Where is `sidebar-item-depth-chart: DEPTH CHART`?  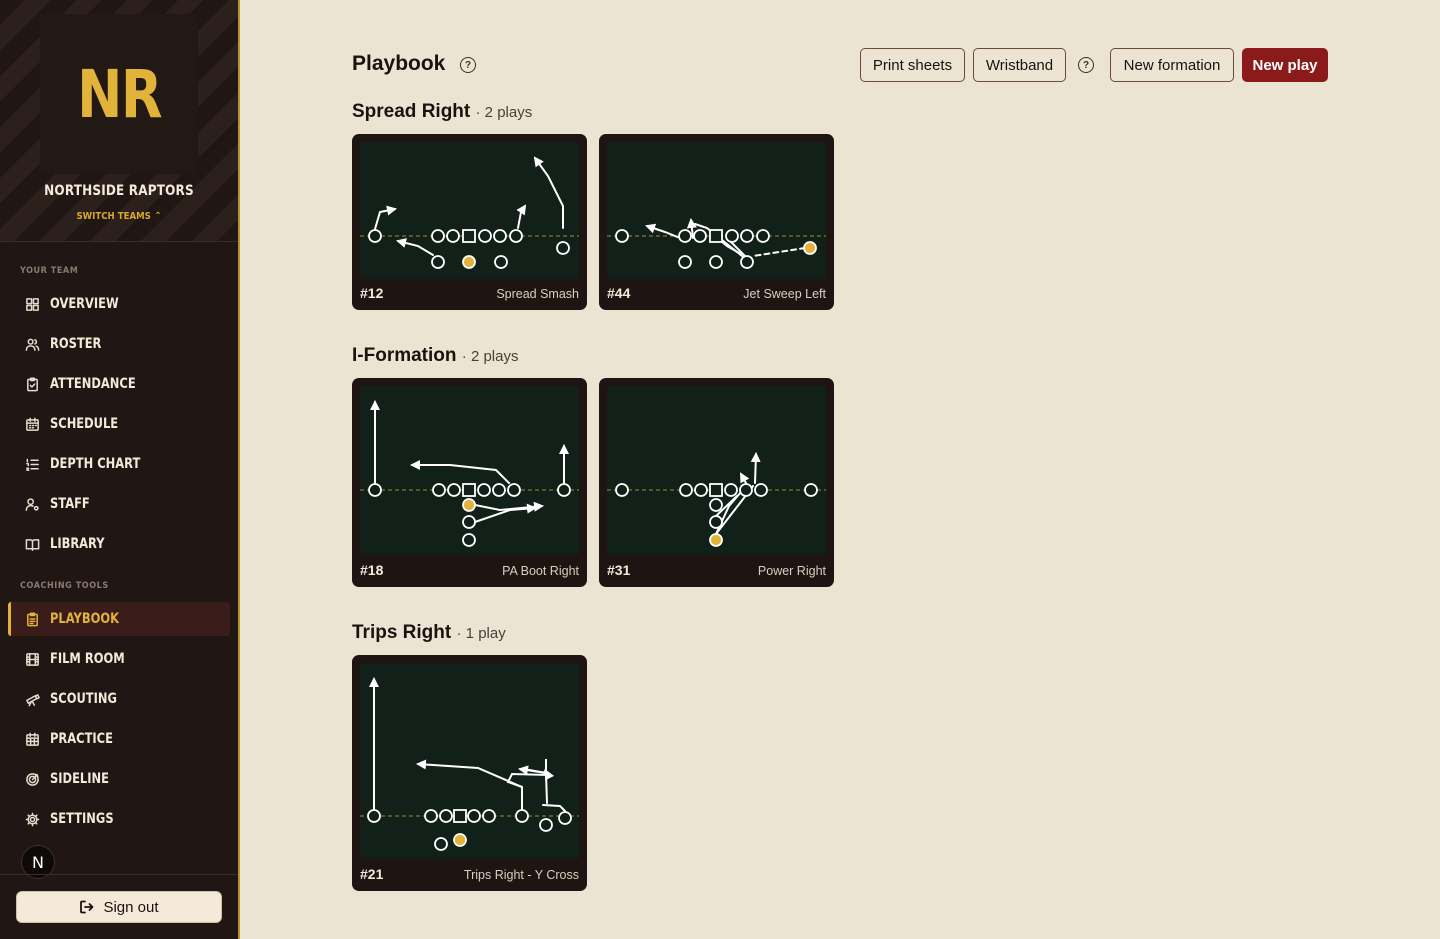 sidebar-item-depth-chart: DEPTH CHART is located at coordinates (119, 464).